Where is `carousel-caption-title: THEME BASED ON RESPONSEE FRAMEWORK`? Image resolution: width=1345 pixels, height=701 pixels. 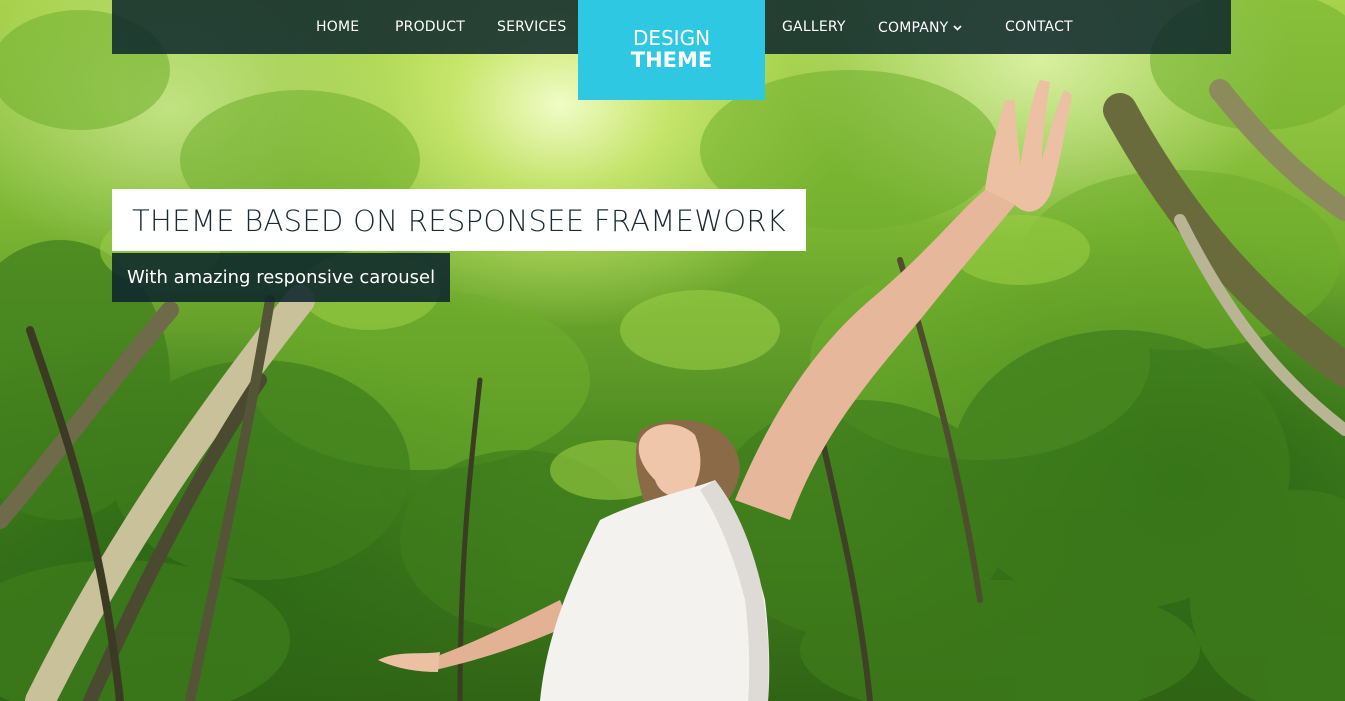
carousel-caption-title: THEME BASED ON RESPONSEE FRAMEWORK is located at coordinates (459, 220).